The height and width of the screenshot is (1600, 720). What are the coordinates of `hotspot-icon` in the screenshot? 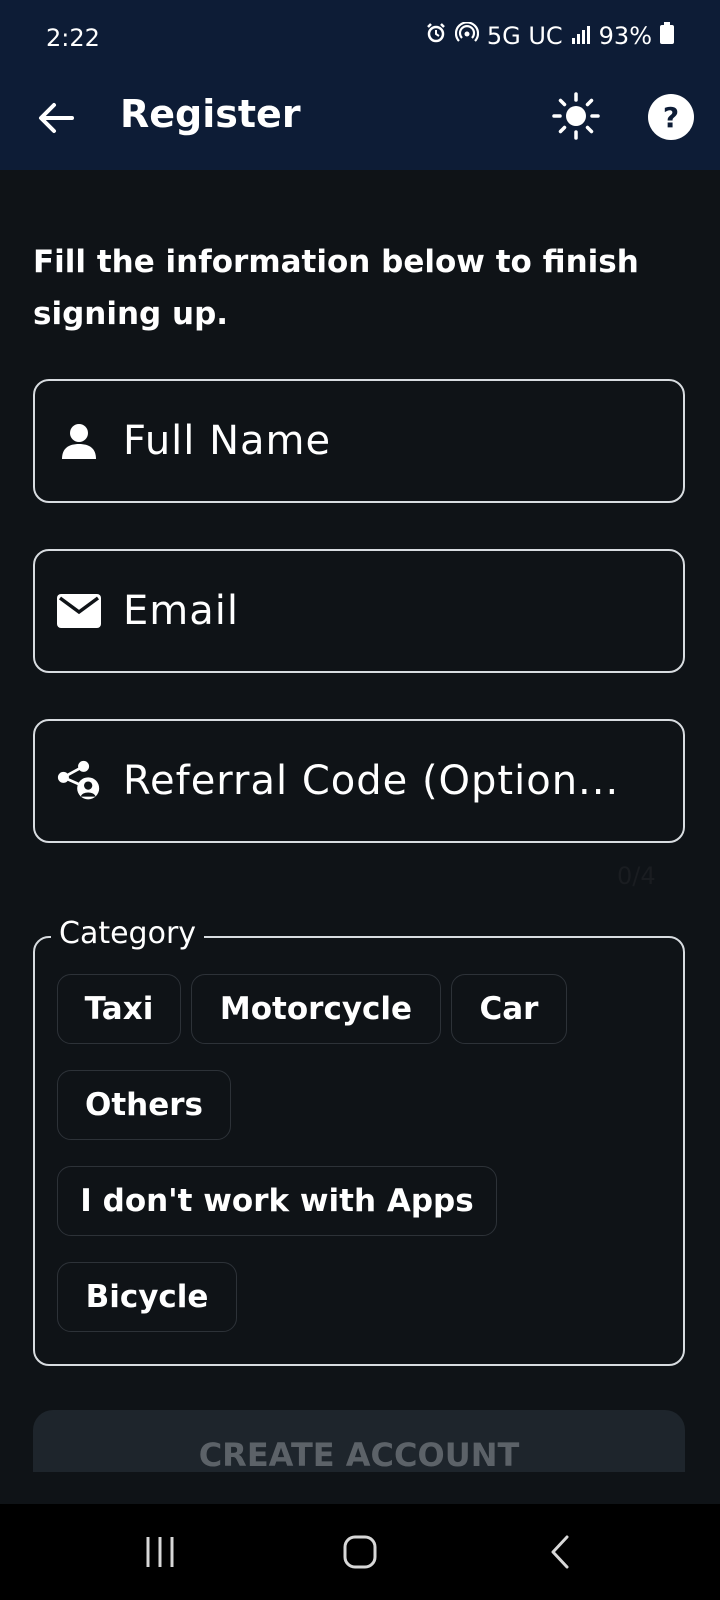 It's located at (466, 35).